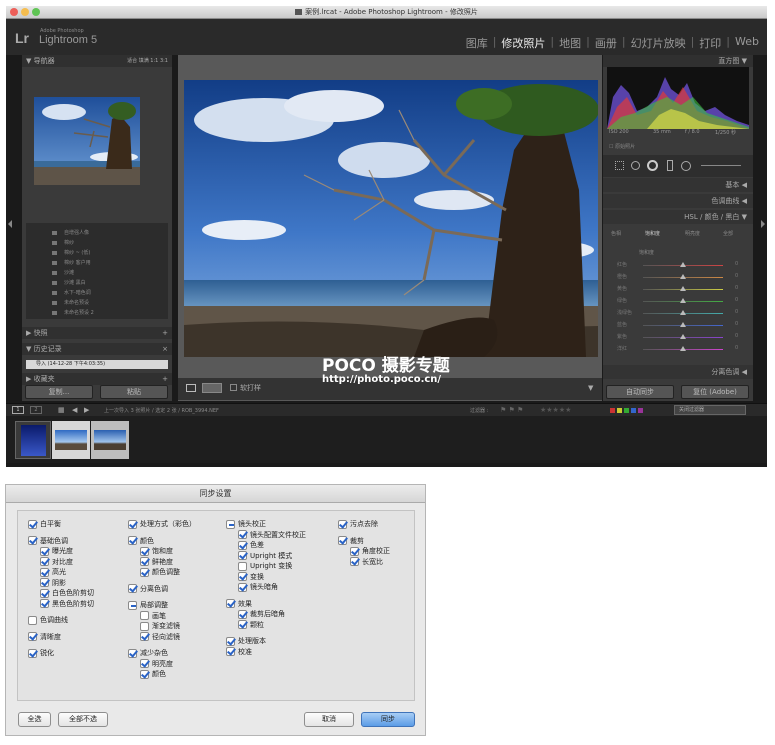 This screenshot has height=745, width=775. I want to click on preset-item: 棉纱 ~ (低), so click(71, 252).